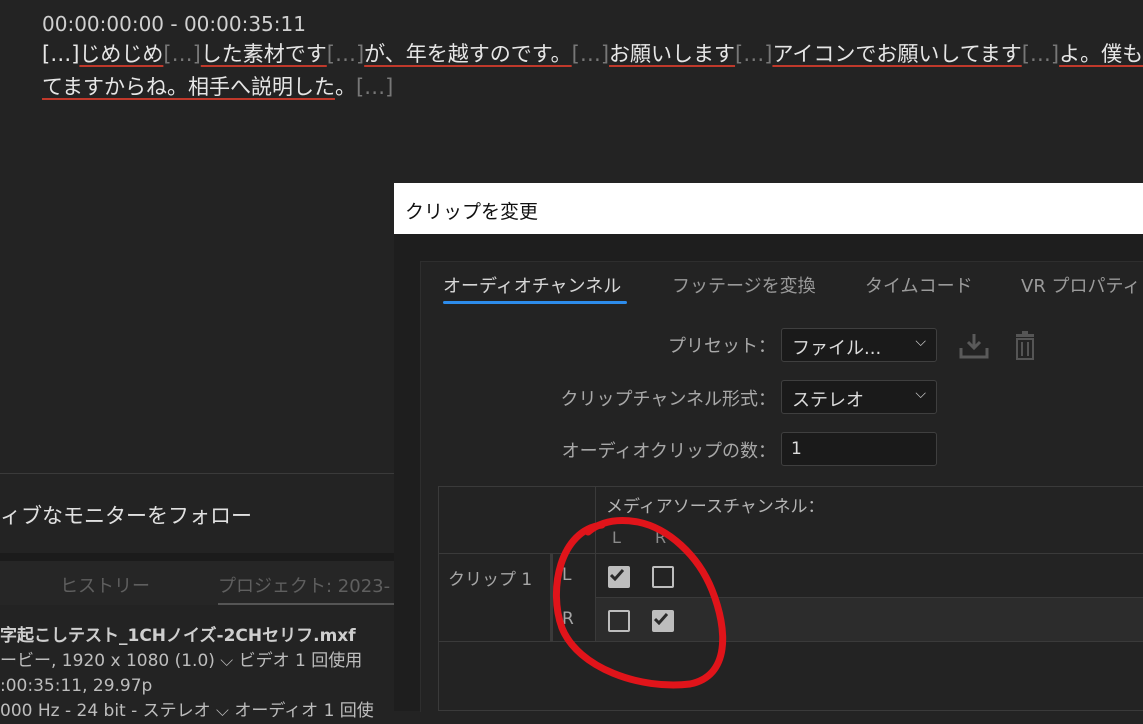 The width and height of the screenshot is (1143, 724). Describe the element at coordinates (722, 346) in the screenshot. I see `preset-label: プリセット：` at that location.